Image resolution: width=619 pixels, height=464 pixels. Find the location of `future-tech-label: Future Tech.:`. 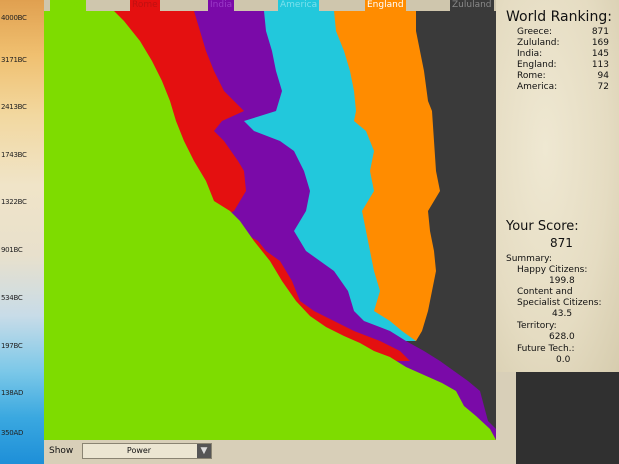

future-tech-label: Future Tech.: is located at coordinates (546, 349).